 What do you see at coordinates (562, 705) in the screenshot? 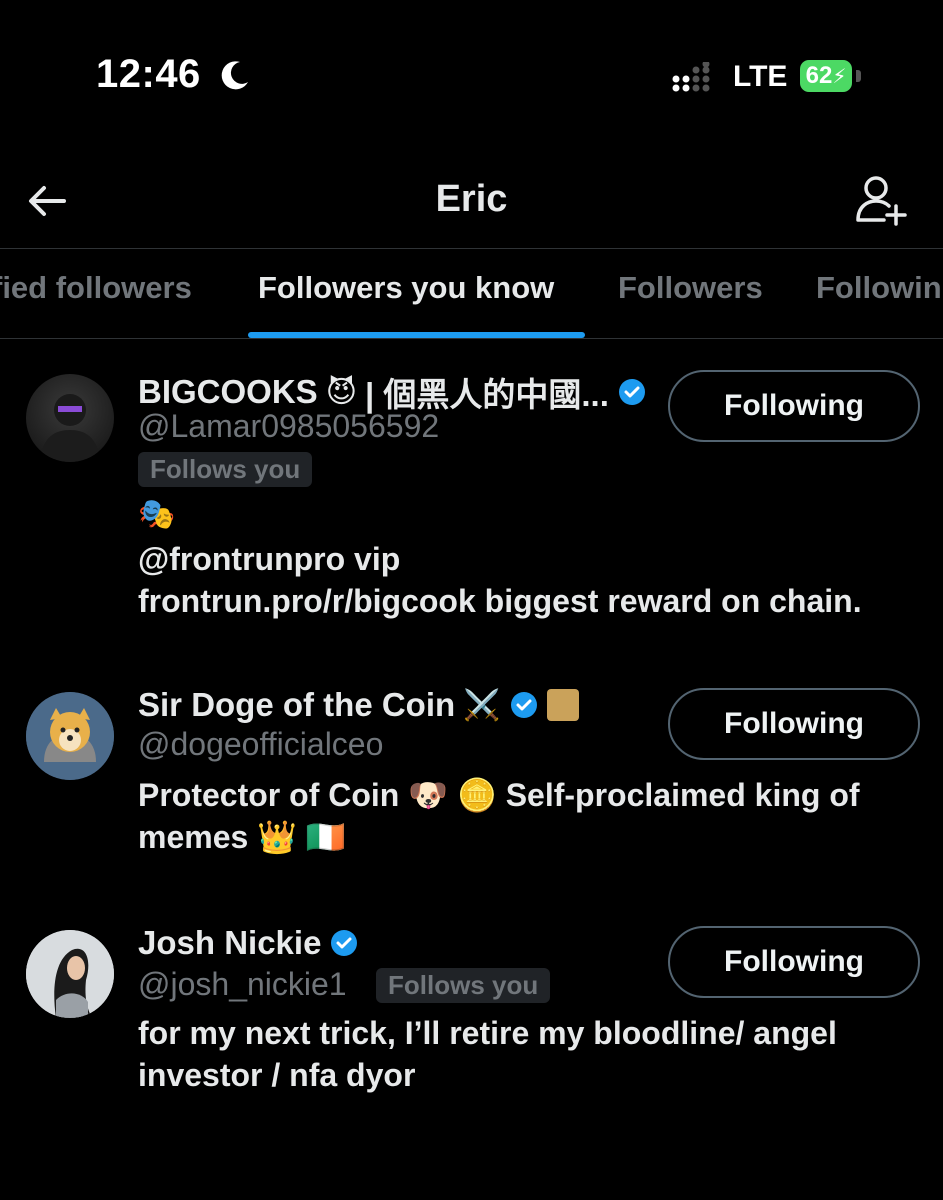
I see `doge-badge-icon` at bounding box center [562, 705].